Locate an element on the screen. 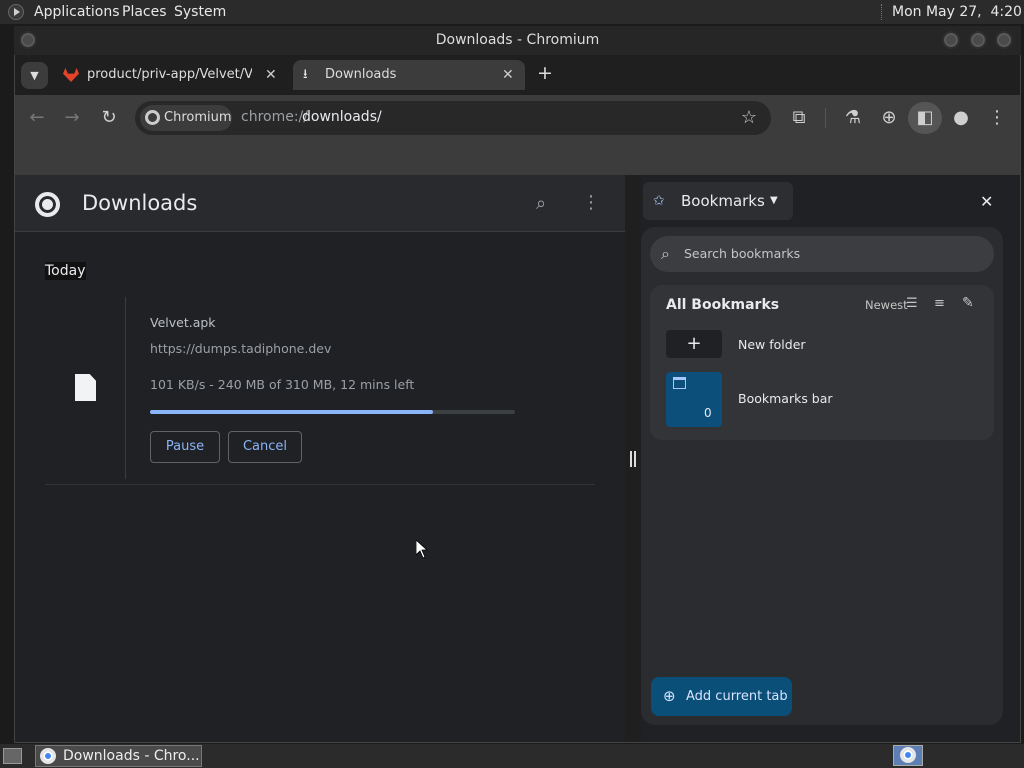 This screenshot has width=1024, height=768. close-window-button is located at coordinates (1004, 40).